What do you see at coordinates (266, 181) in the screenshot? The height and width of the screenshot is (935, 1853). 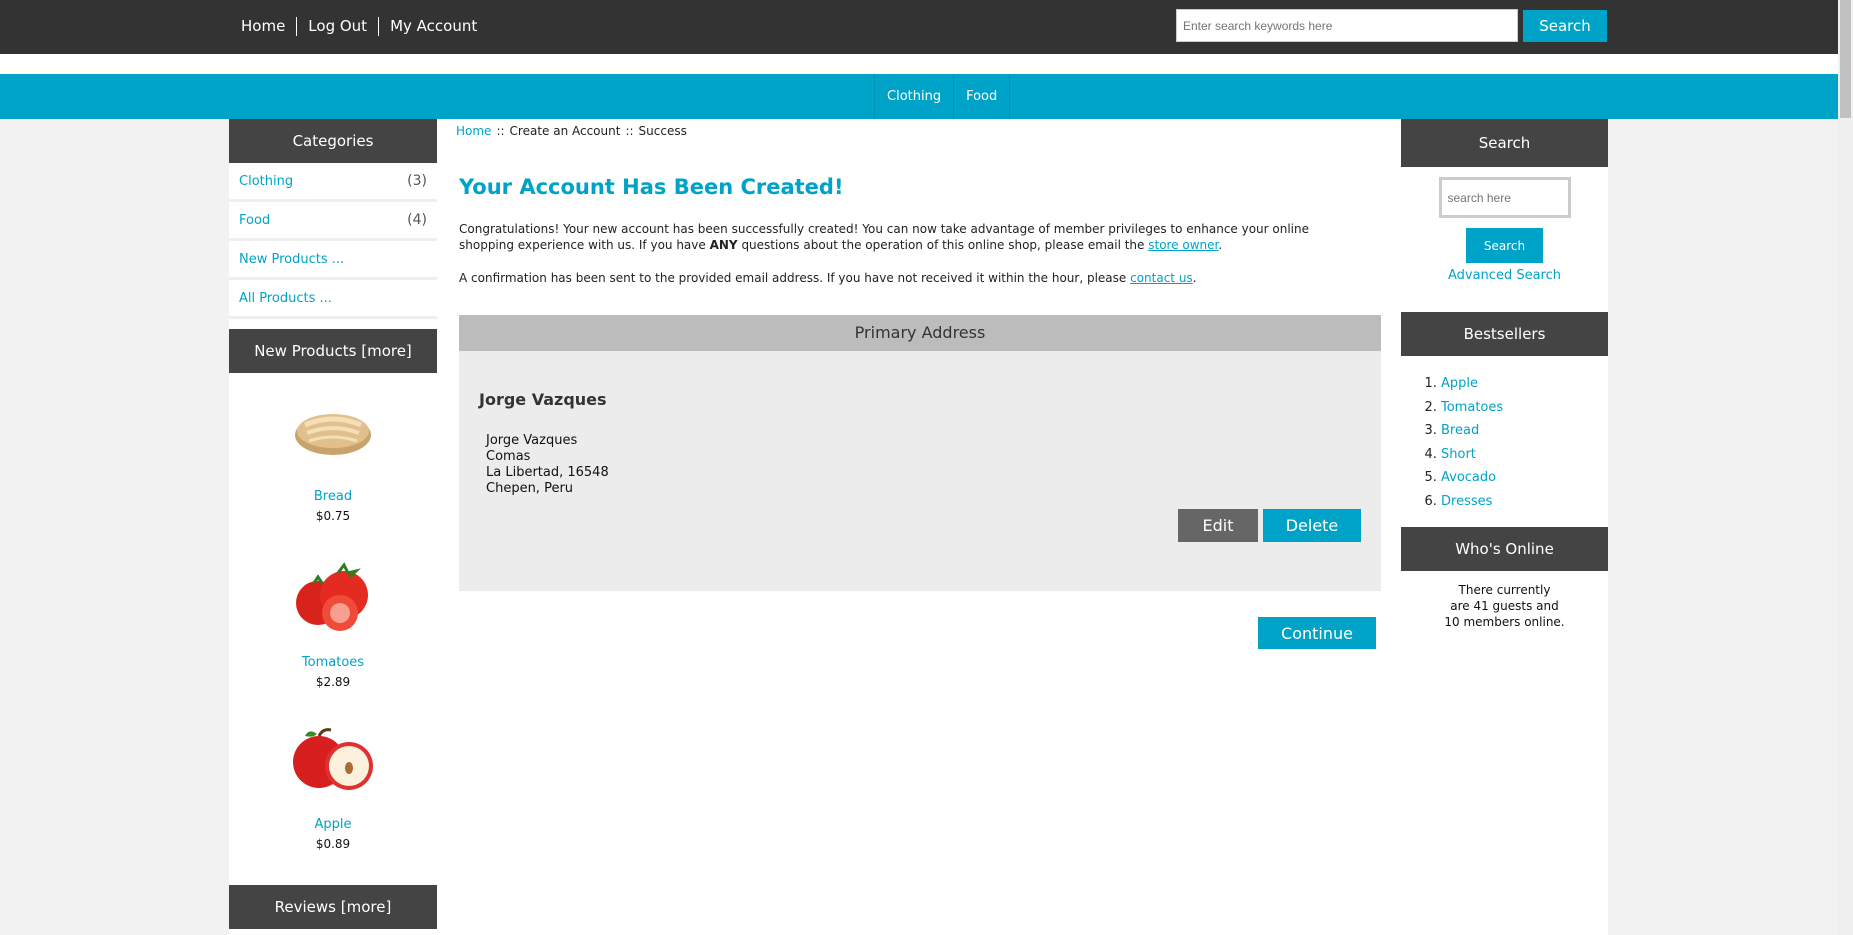 I see `category-link: Clothing` at bounding box center [266, 181].